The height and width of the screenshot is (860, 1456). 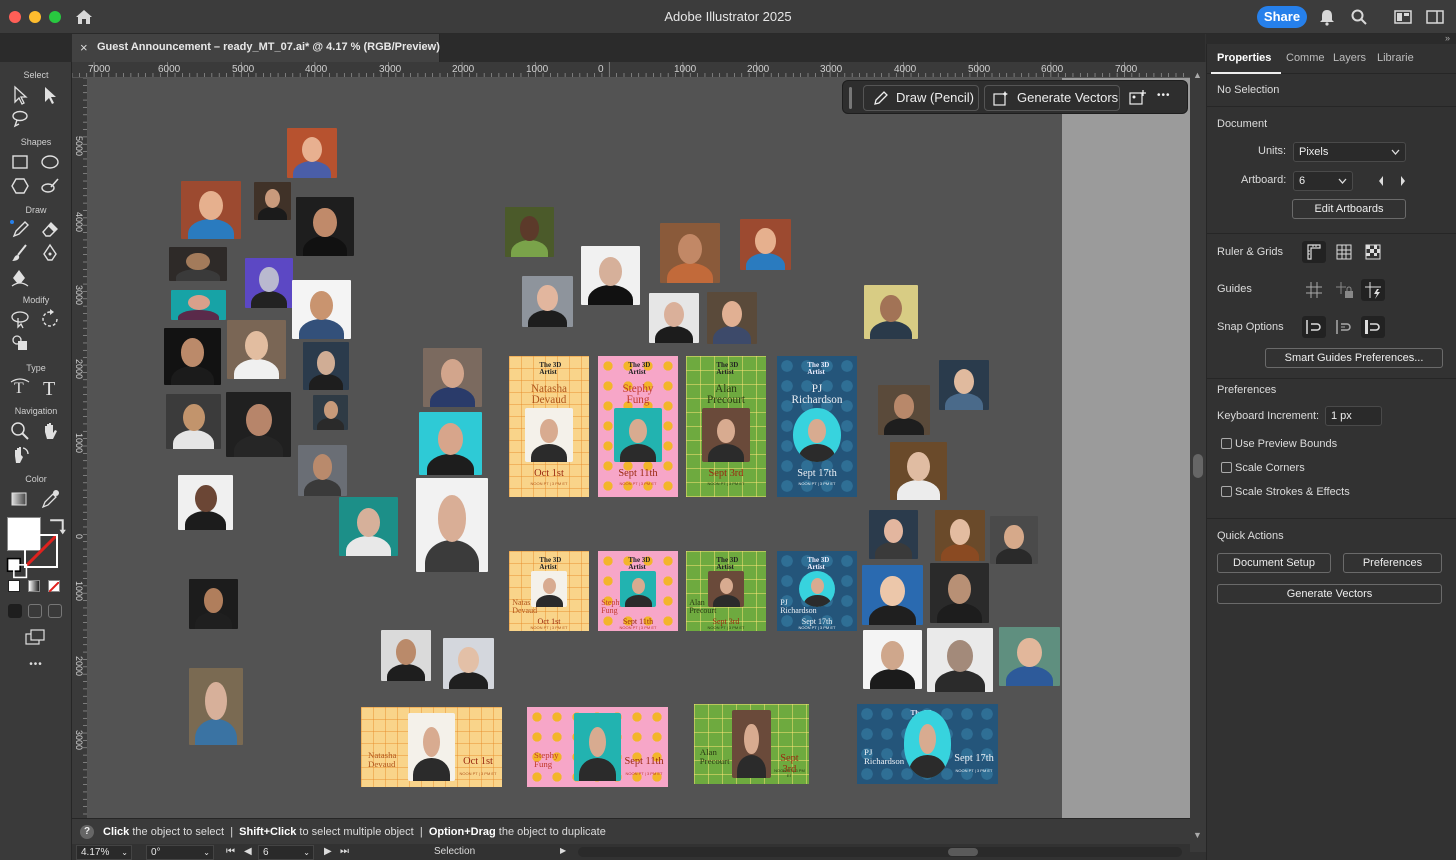 I want to click on draw-normal-icon, so click(x=15, y=611).